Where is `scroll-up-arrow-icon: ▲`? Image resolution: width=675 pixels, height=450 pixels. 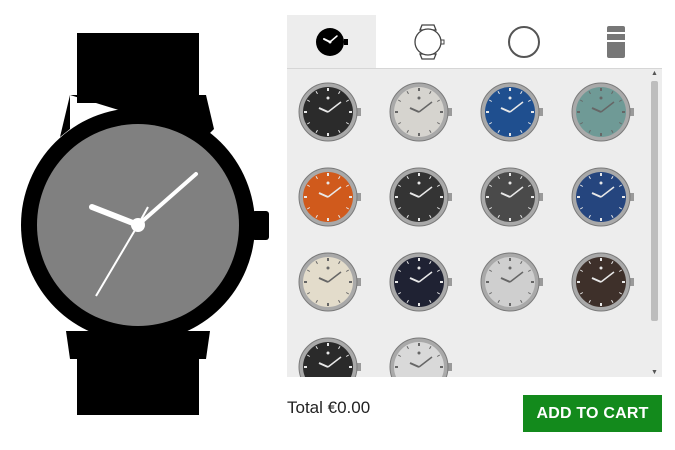
scroll-up-arrow-icon: ▲ is located at coordinates (654, 74).